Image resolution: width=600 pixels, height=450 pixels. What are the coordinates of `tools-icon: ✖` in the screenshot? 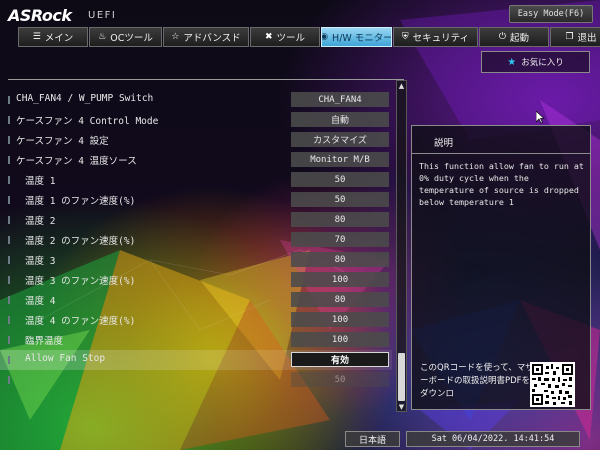 It's located at (268, 37).